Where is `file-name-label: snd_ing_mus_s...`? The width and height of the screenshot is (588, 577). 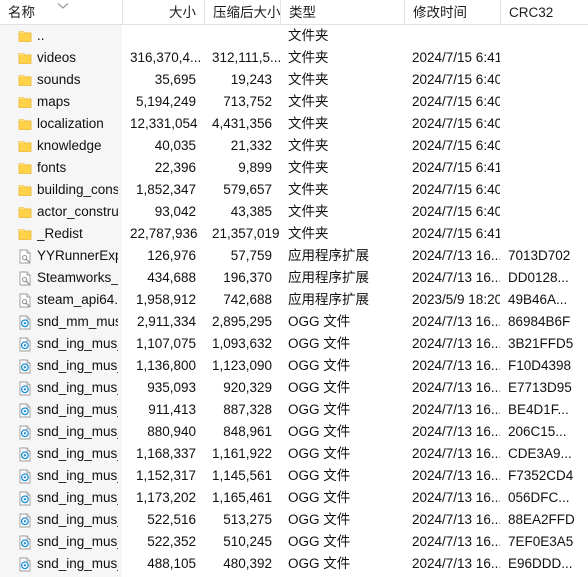
file-name-label: snd_ing_mus_s... is located at coordinates (77, 365).